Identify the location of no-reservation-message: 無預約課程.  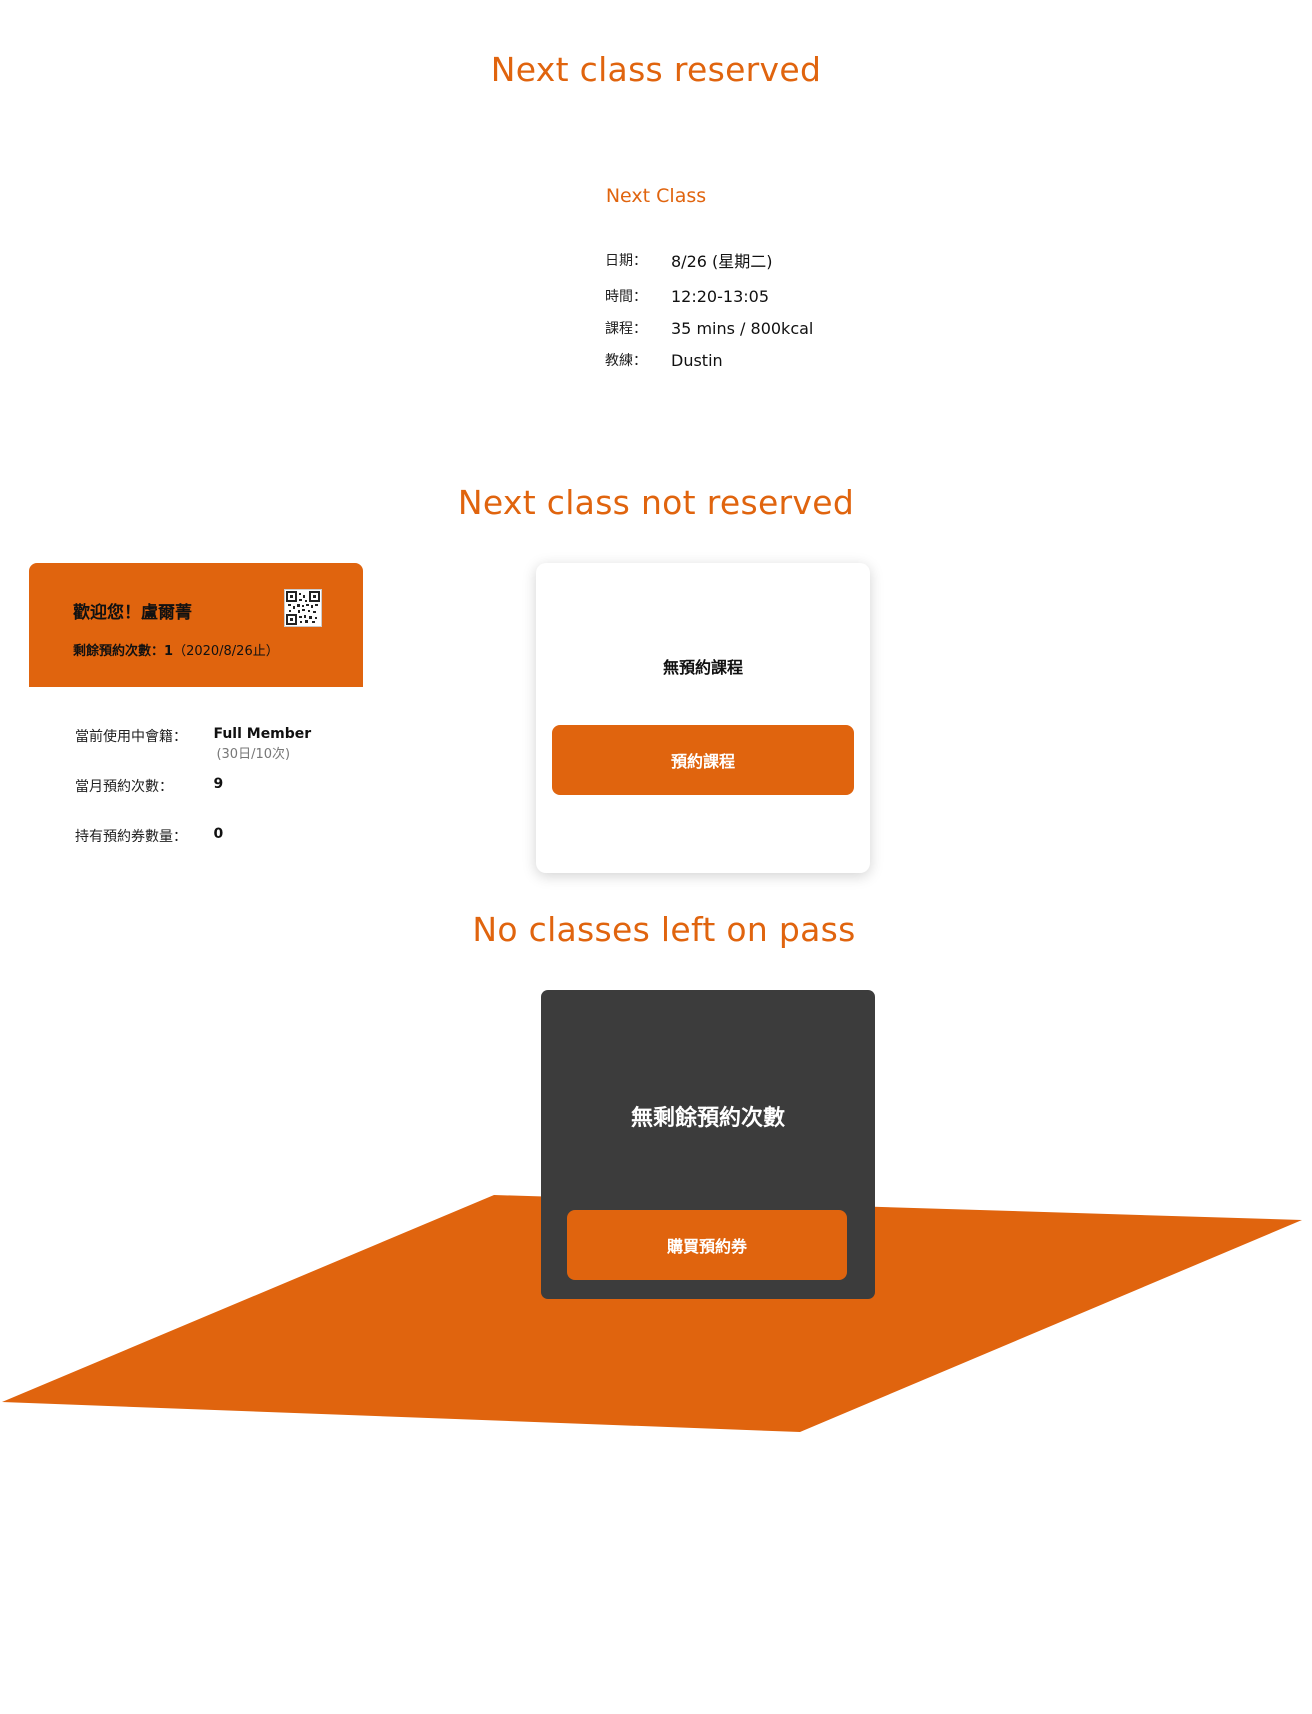
(702, 667).